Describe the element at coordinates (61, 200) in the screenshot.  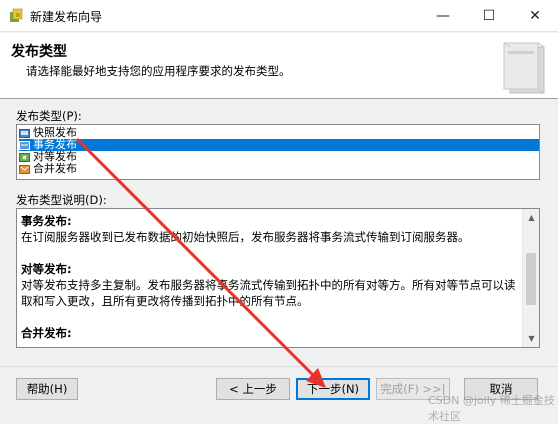
I see `publication-type-description-label: 发布类型说明(D):` at that location.